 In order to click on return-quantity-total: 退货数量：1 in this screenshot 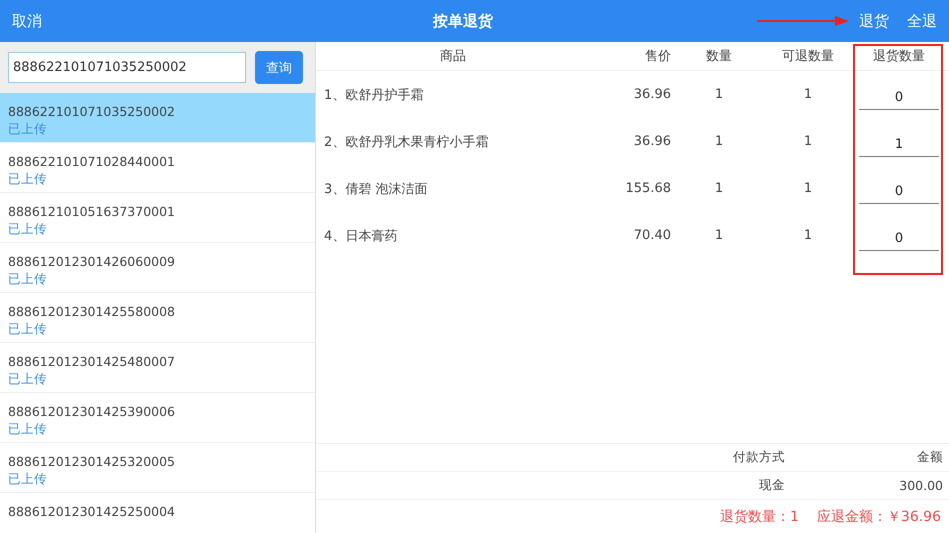, I will do `click(759, 517)`.